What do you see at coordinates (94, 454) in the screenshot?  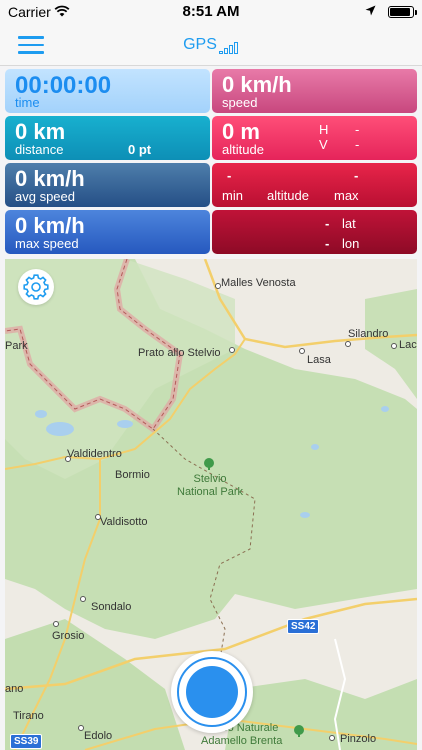 I see `map-place-label: Valdidentro` at bounding box center [94, 454].